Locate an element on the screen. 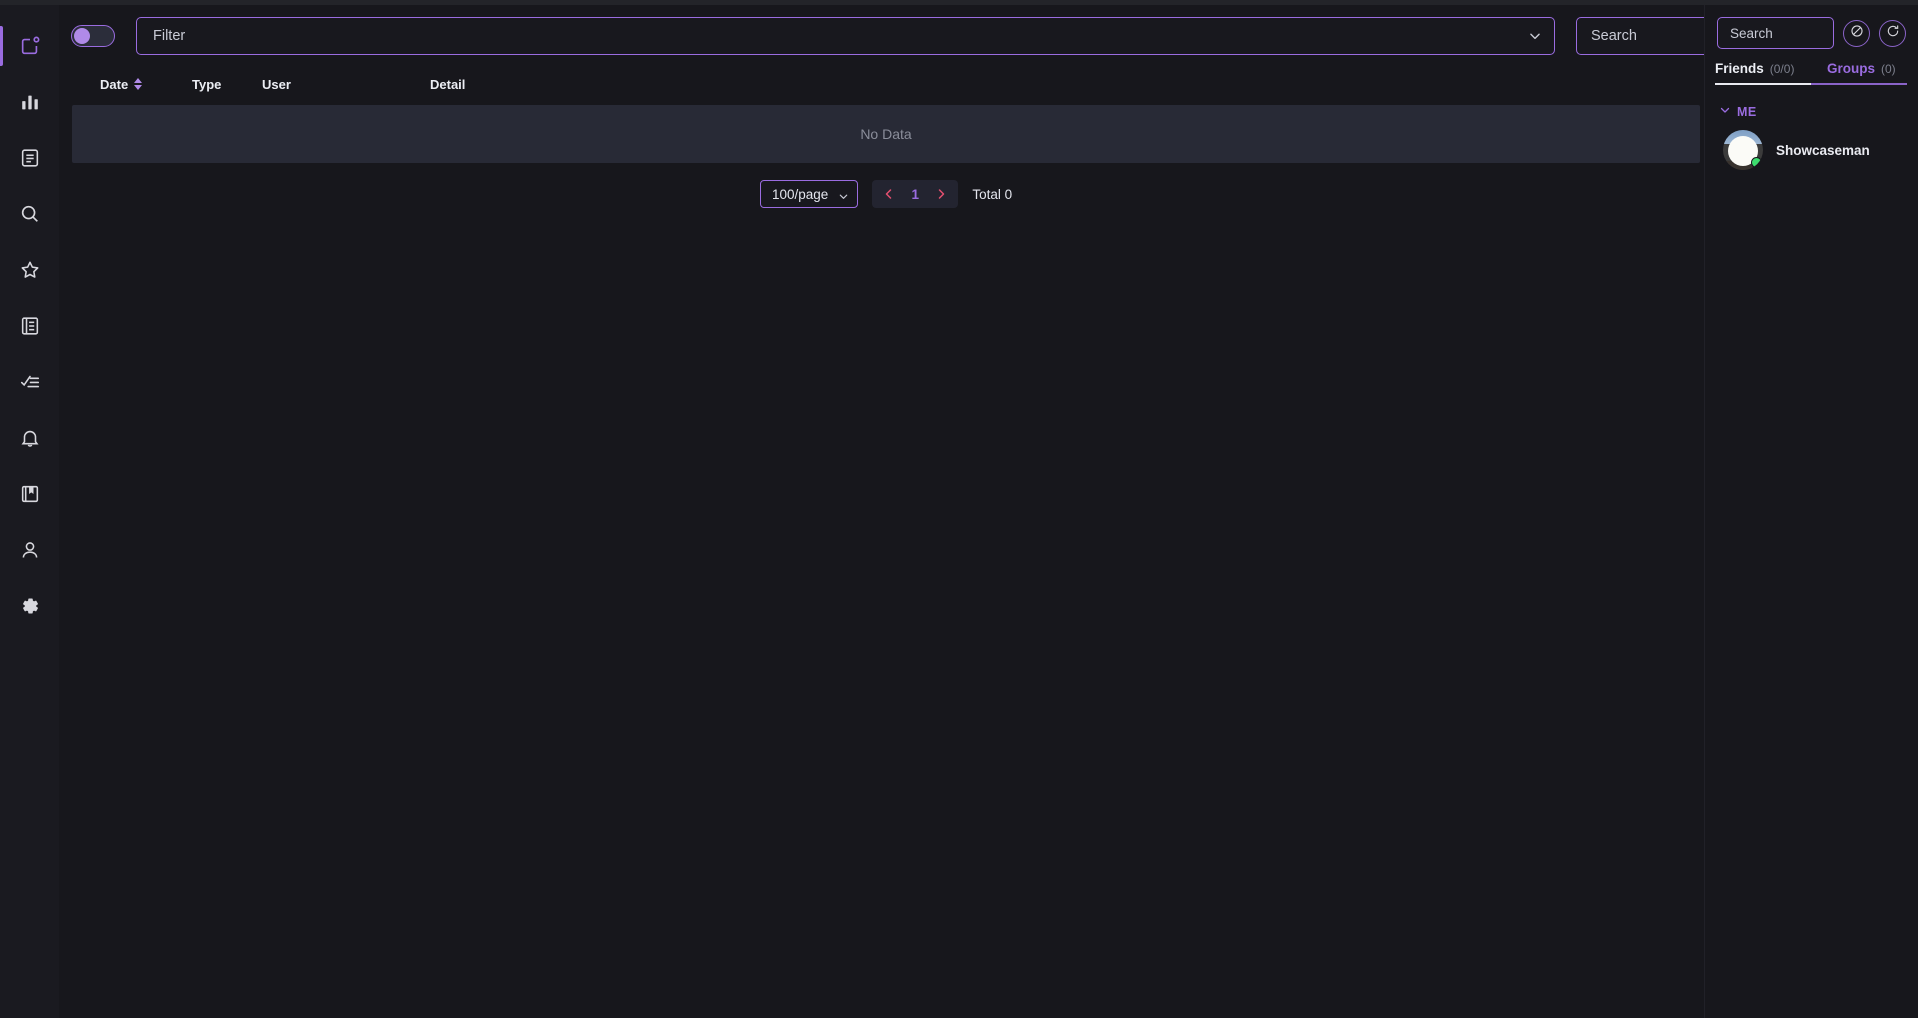 This screenshot has height=1018, width=1918. filter-select-value: Filter is located at coordinates (169, 36).